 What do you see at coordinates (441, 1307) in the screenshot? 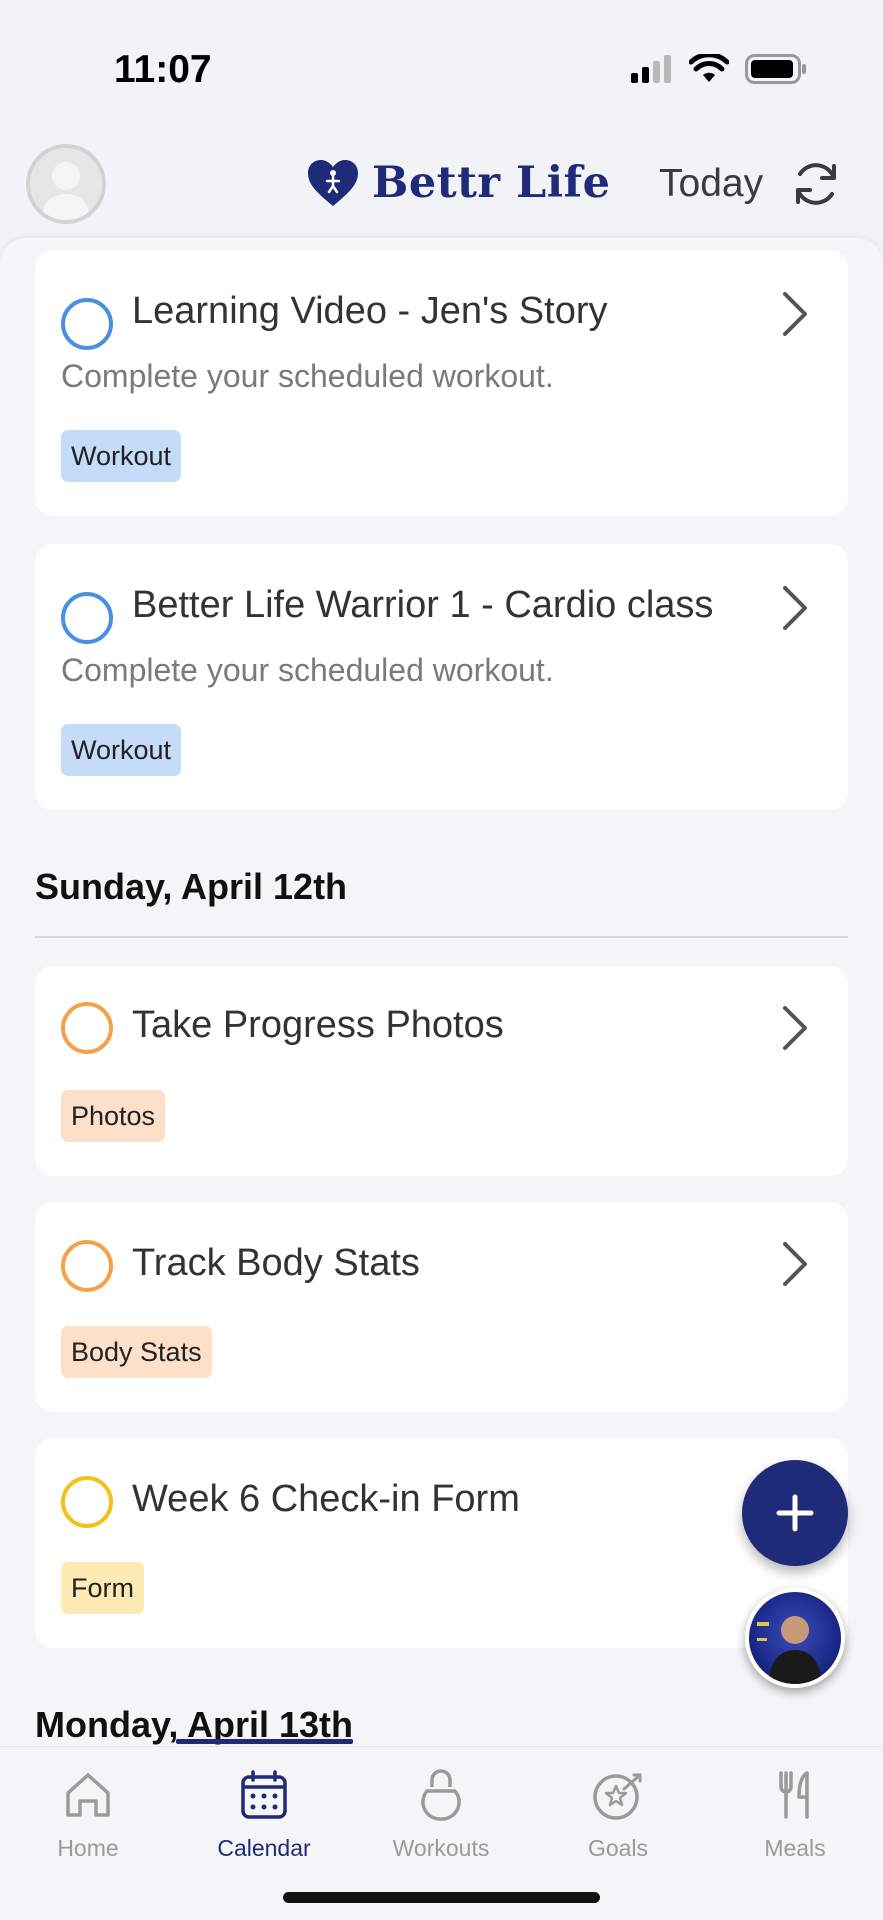
I see `task-card: Track Body Stats Body Stats` at bounding box center [441, 1307].